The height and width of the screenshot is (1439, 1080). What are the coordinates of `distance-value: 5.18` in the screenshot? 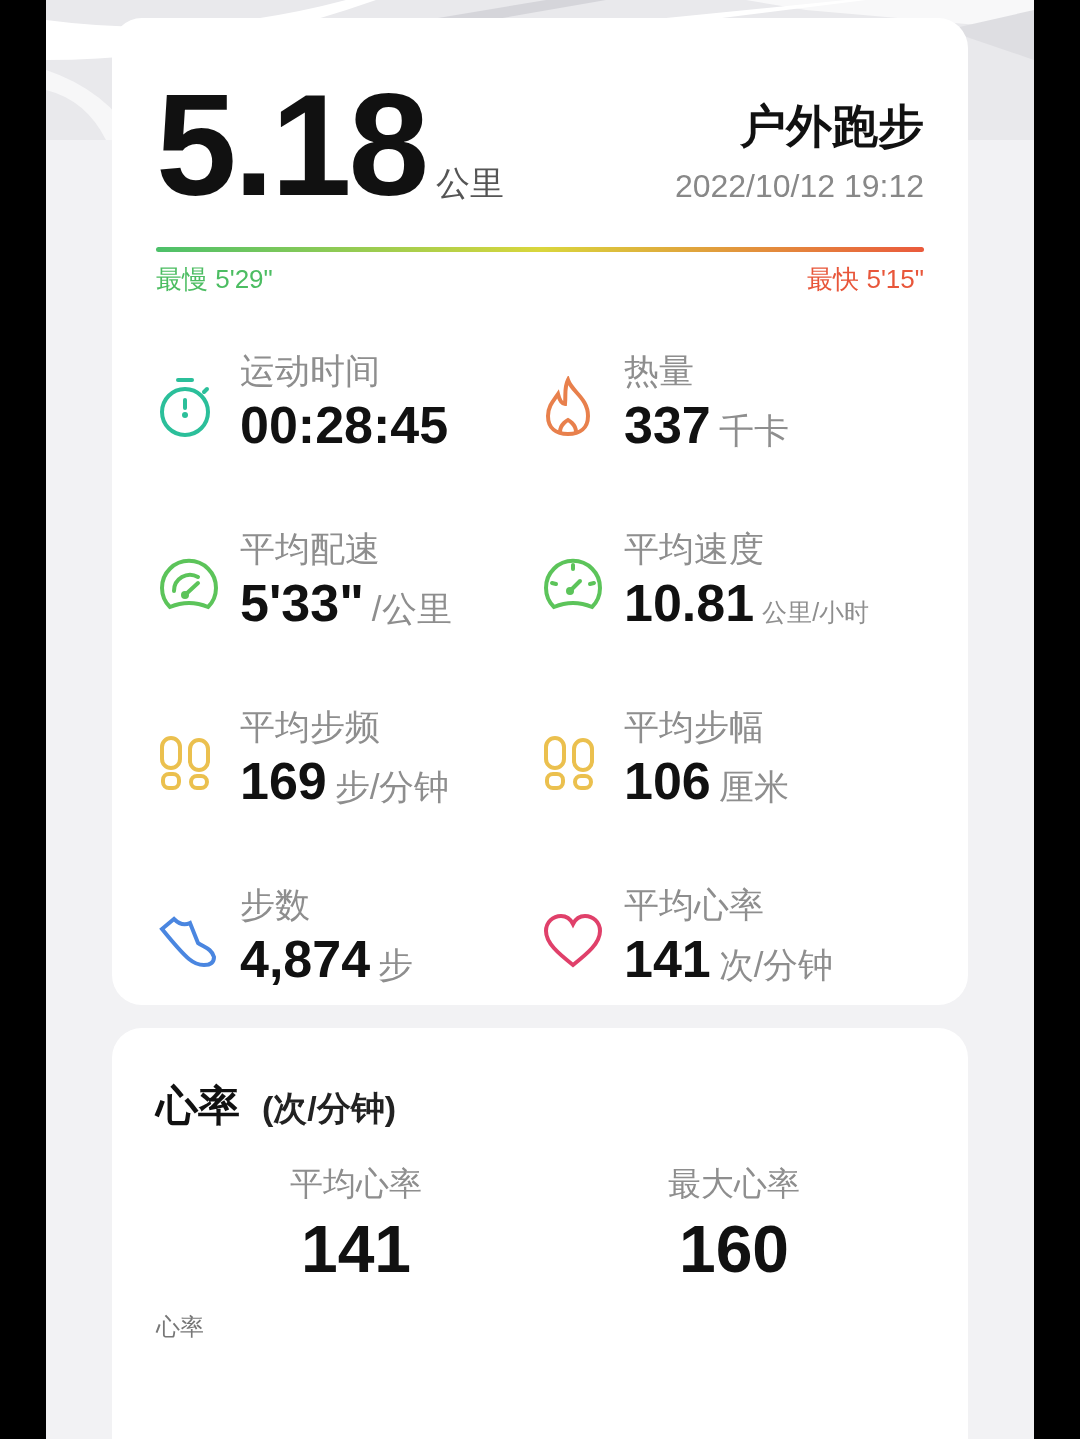 It's located at (291, 145).